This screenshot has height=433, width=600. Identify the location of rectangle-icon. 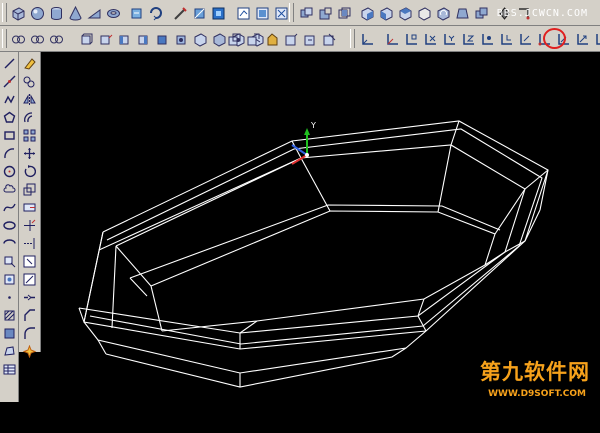
(9, 135).